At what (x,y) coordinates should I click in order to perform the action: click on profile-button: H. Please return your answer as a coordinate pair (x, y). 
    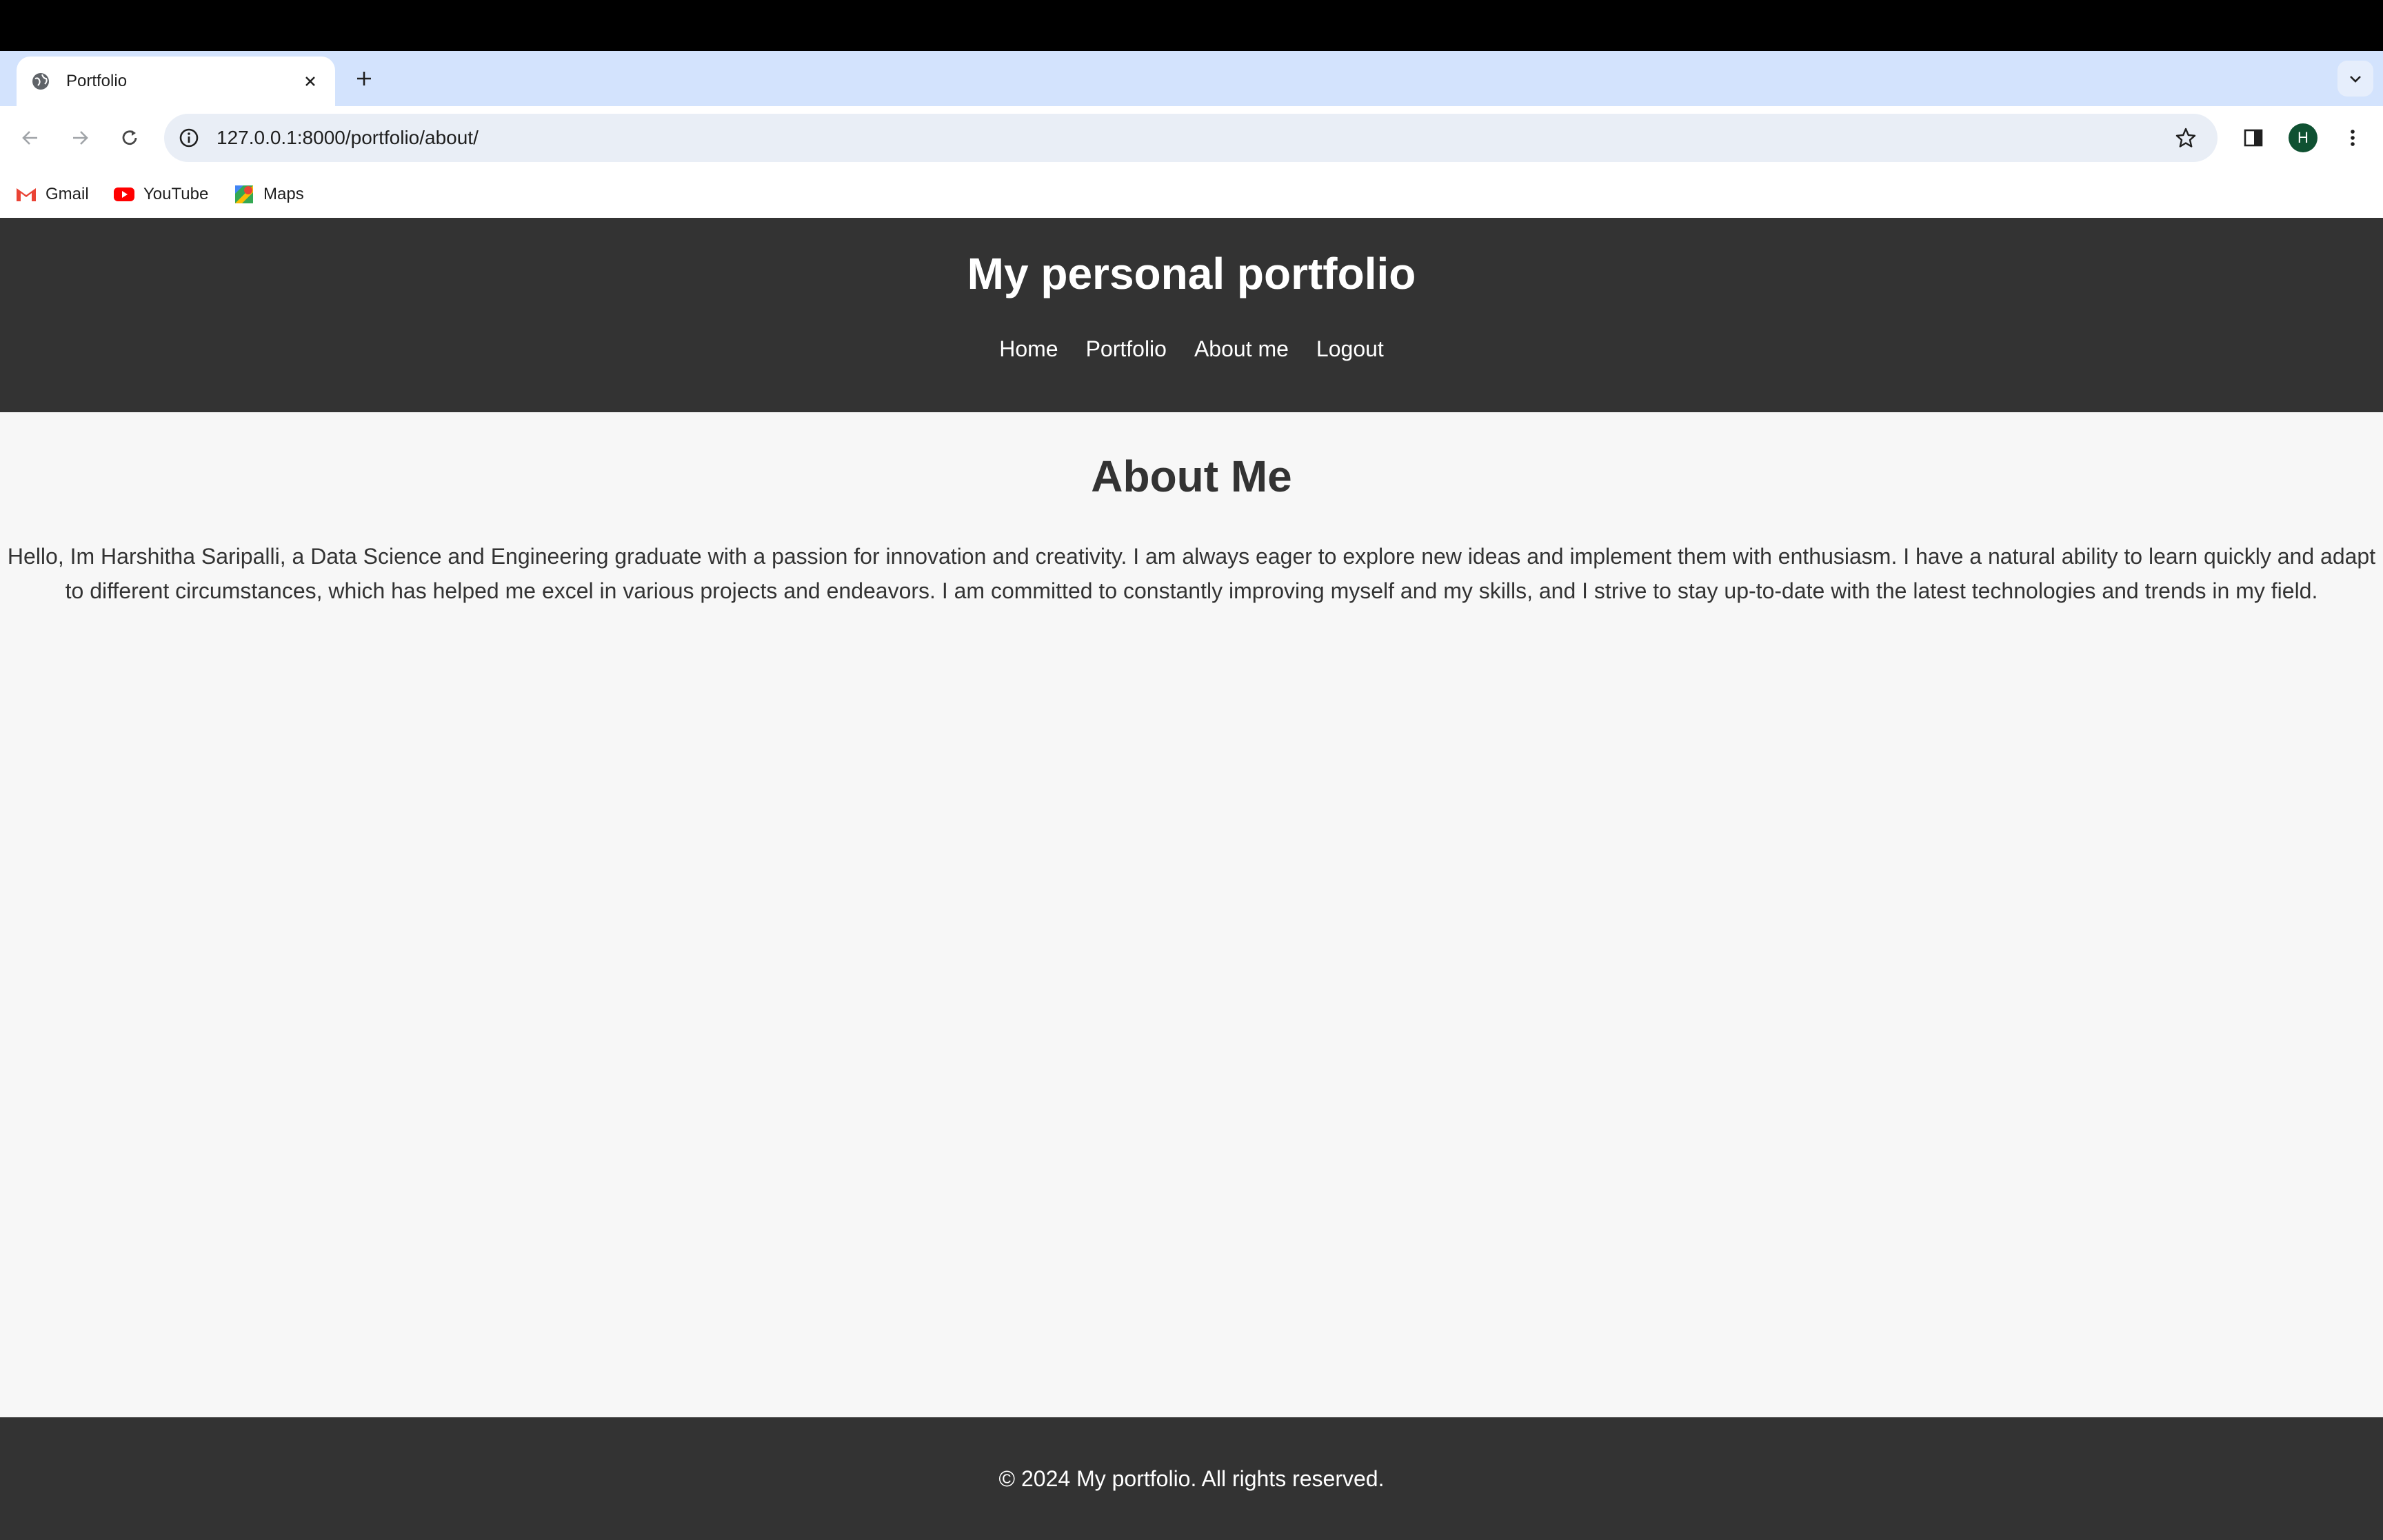
    Looking at the image, I should click on (2303, 138).